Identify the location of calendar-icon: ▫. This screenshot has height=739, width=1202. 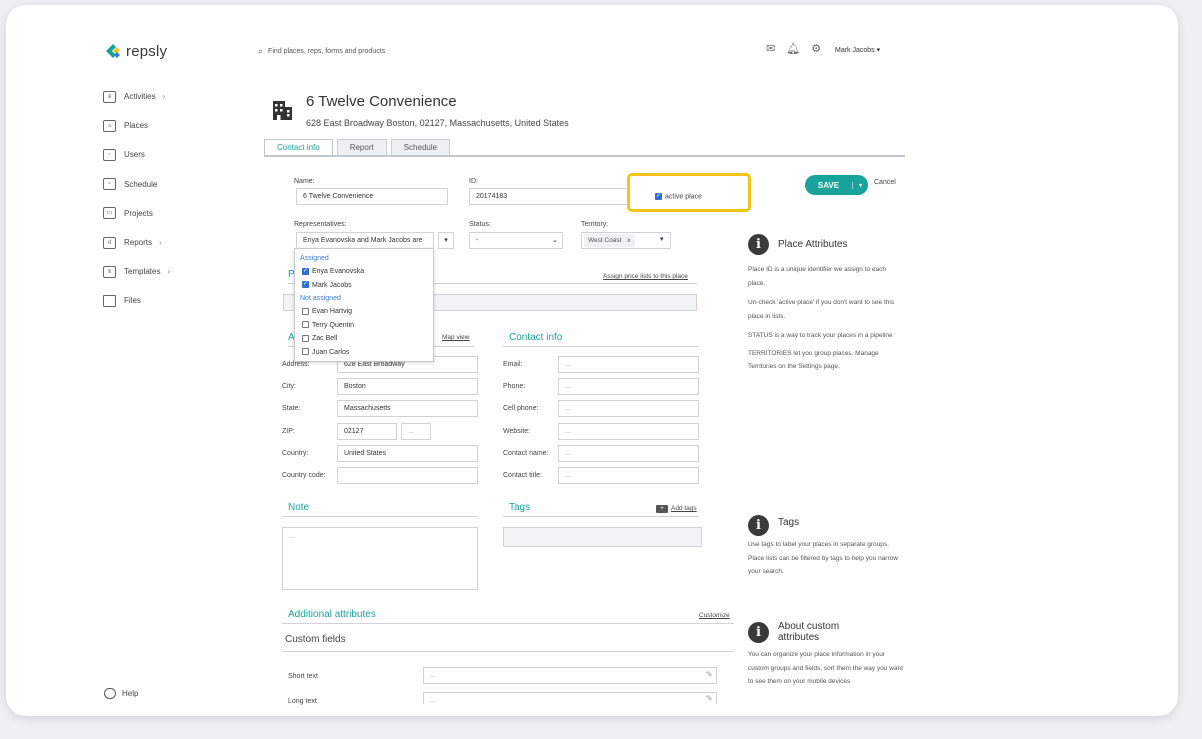
(109, 184).